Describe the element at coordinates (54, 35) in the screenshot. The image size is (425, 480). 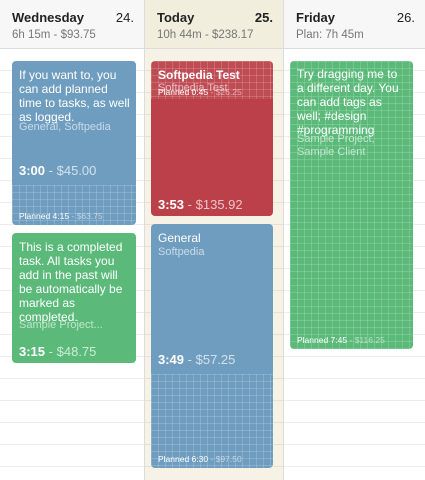
I see `day-summary: 6h 15m - $93.75` at that location.